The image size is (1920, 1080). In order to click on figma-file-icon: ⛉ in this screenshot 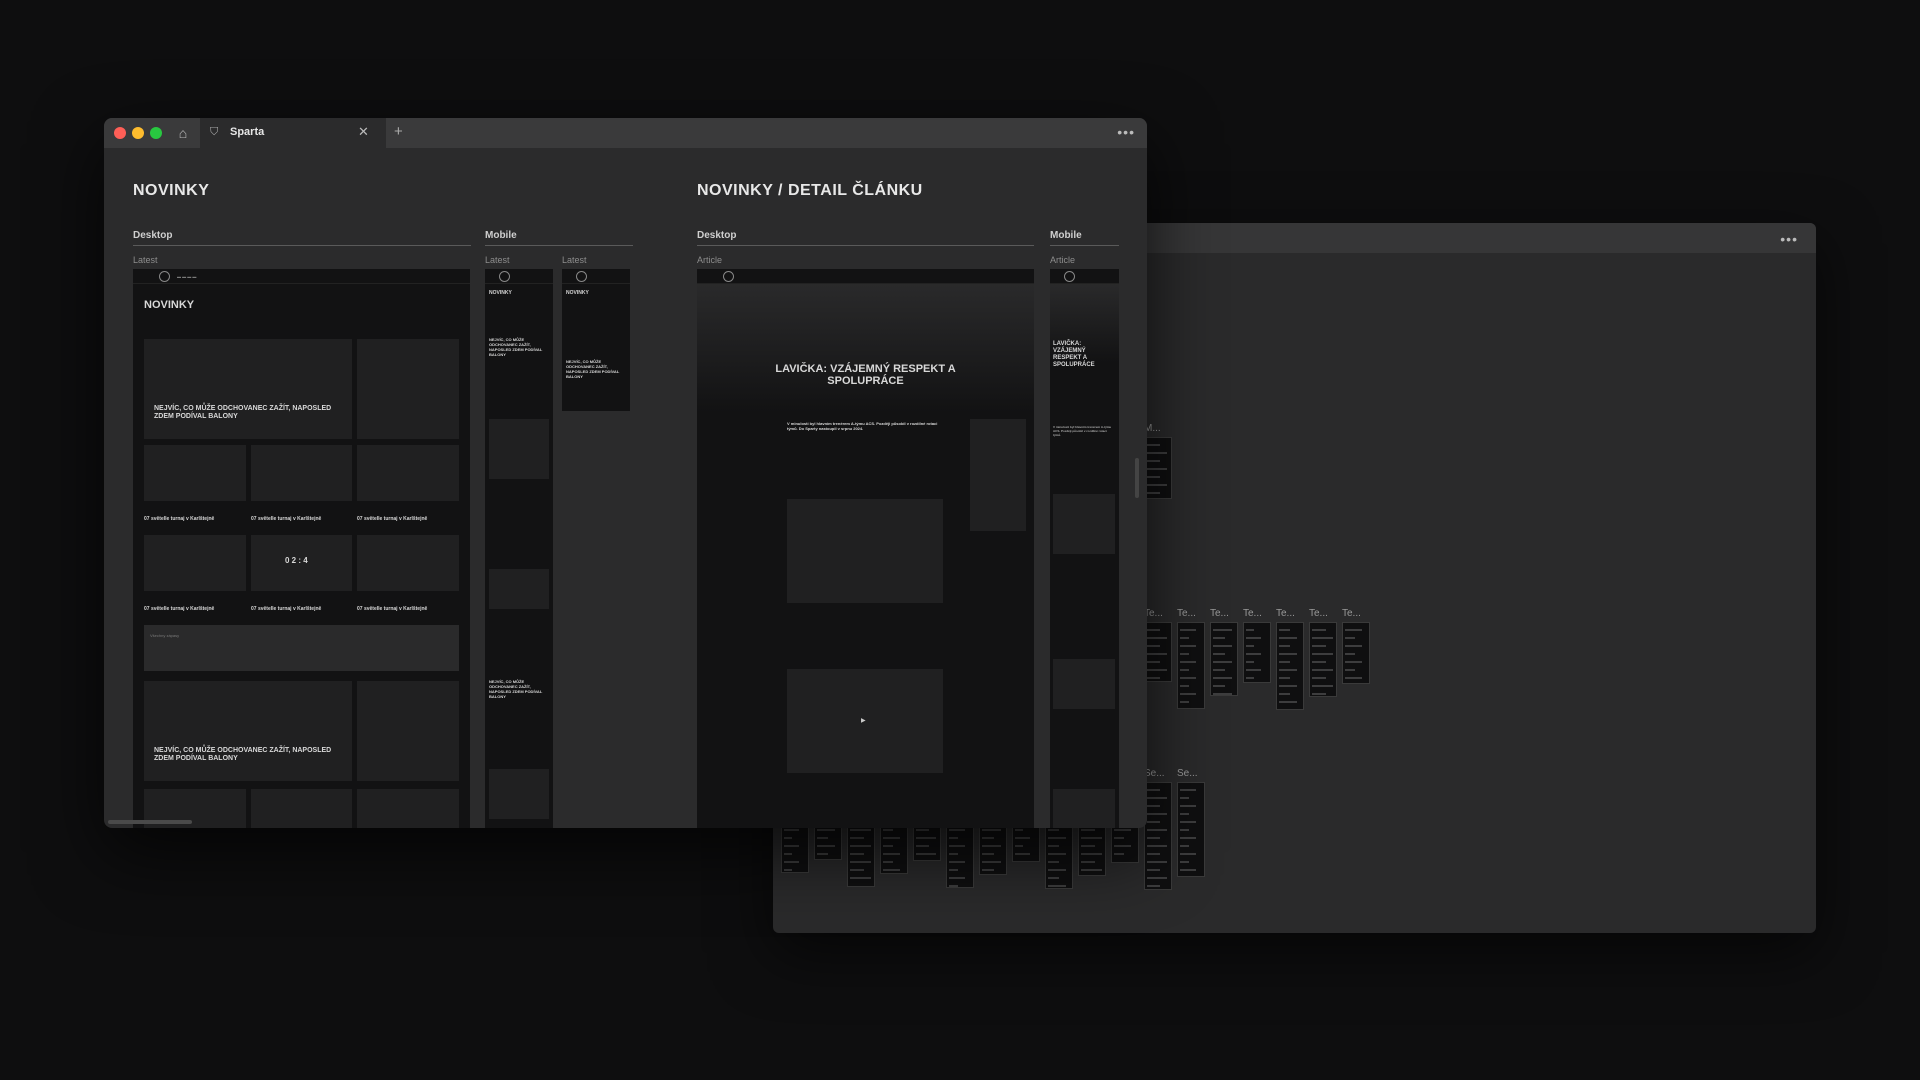, I will do `click(214, 132)`.